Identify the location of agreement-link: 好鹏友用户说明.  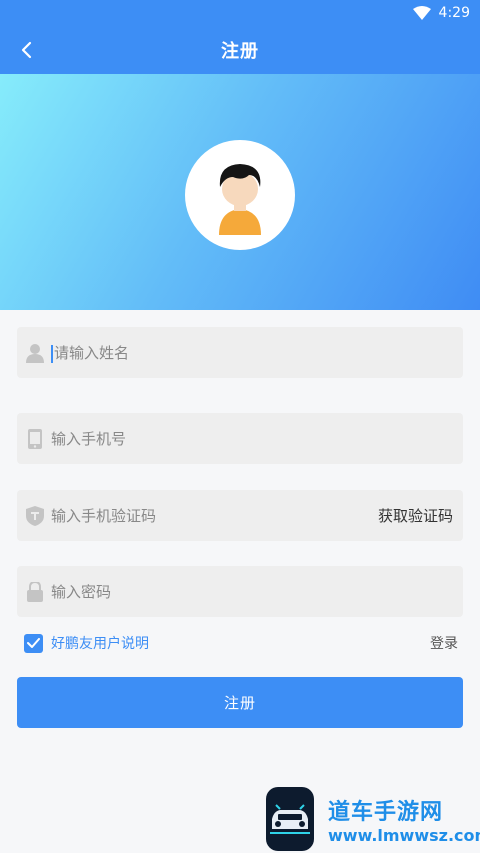
(240, 643).